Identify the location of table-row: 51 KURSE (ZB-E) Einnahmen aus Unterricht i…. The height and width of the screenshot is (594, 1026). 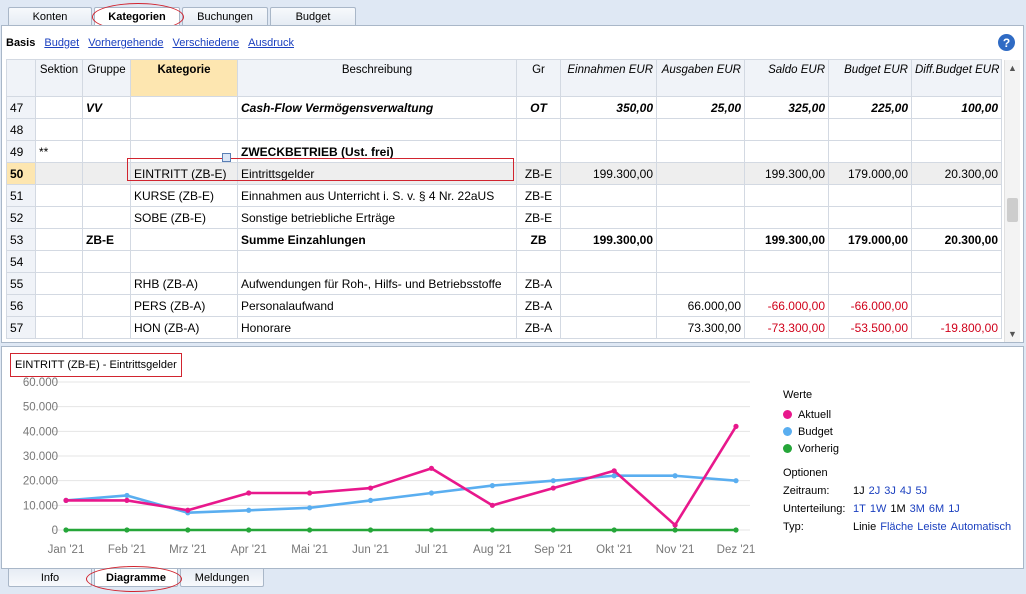
(504, 195).